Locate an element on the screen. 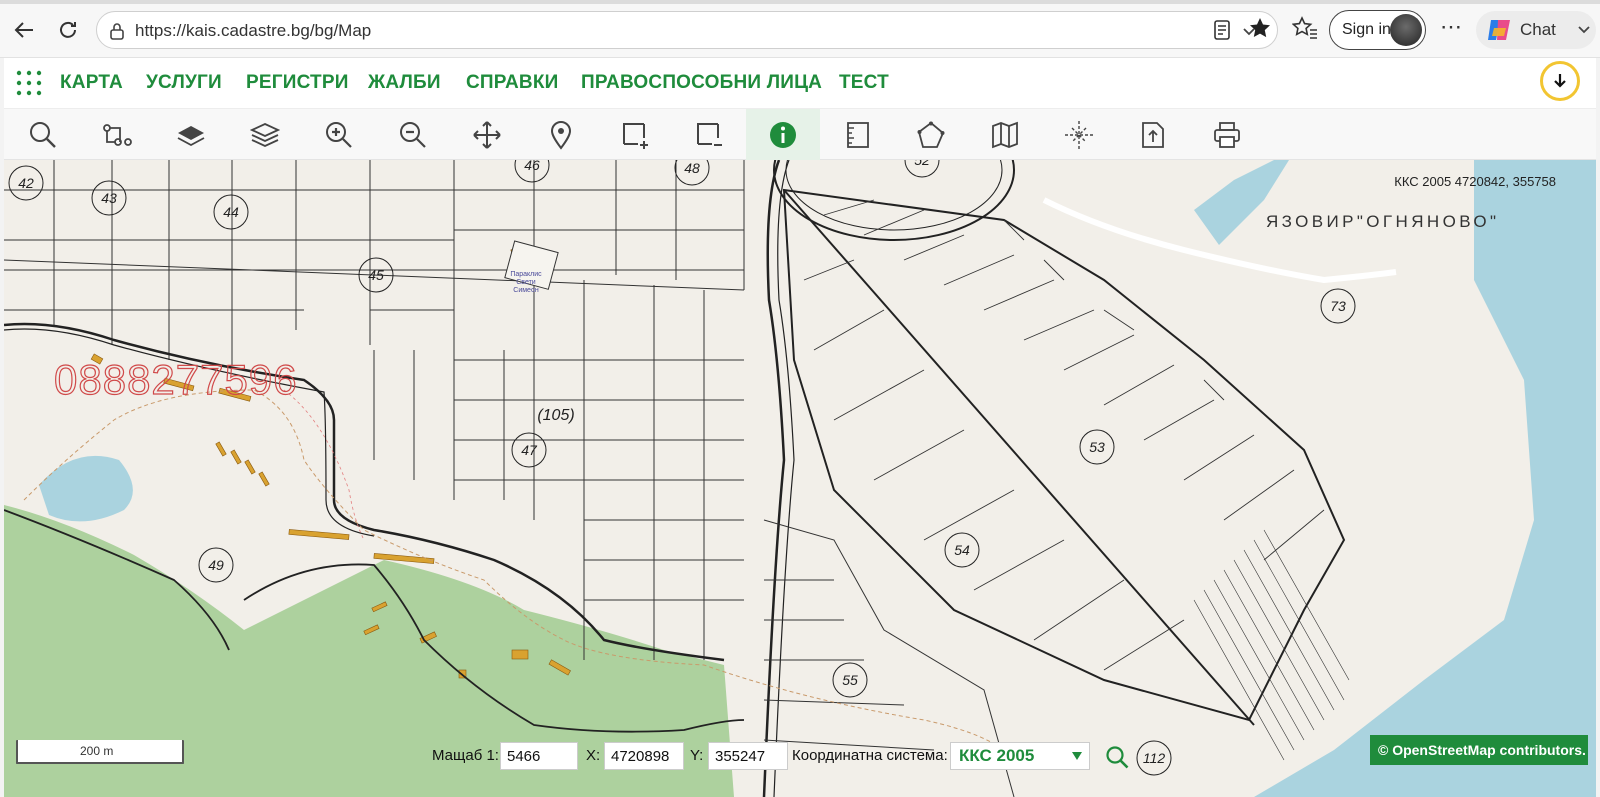 Image resolution: width=1600 pixels, height=797 pixels. export-icon is located at coordinates (1153, 135).